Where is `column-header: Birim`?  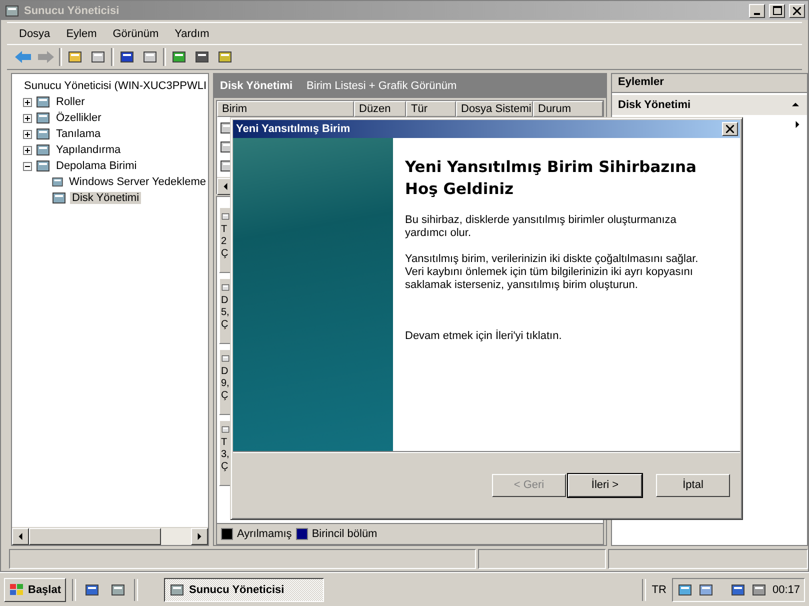
column-header: Birim is located at coordinates (285, 109).